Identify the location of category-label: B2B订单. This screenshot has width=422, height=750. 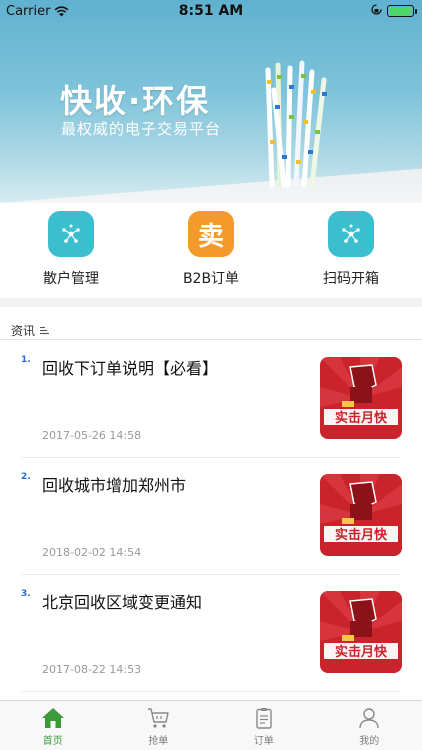
(211, 279).